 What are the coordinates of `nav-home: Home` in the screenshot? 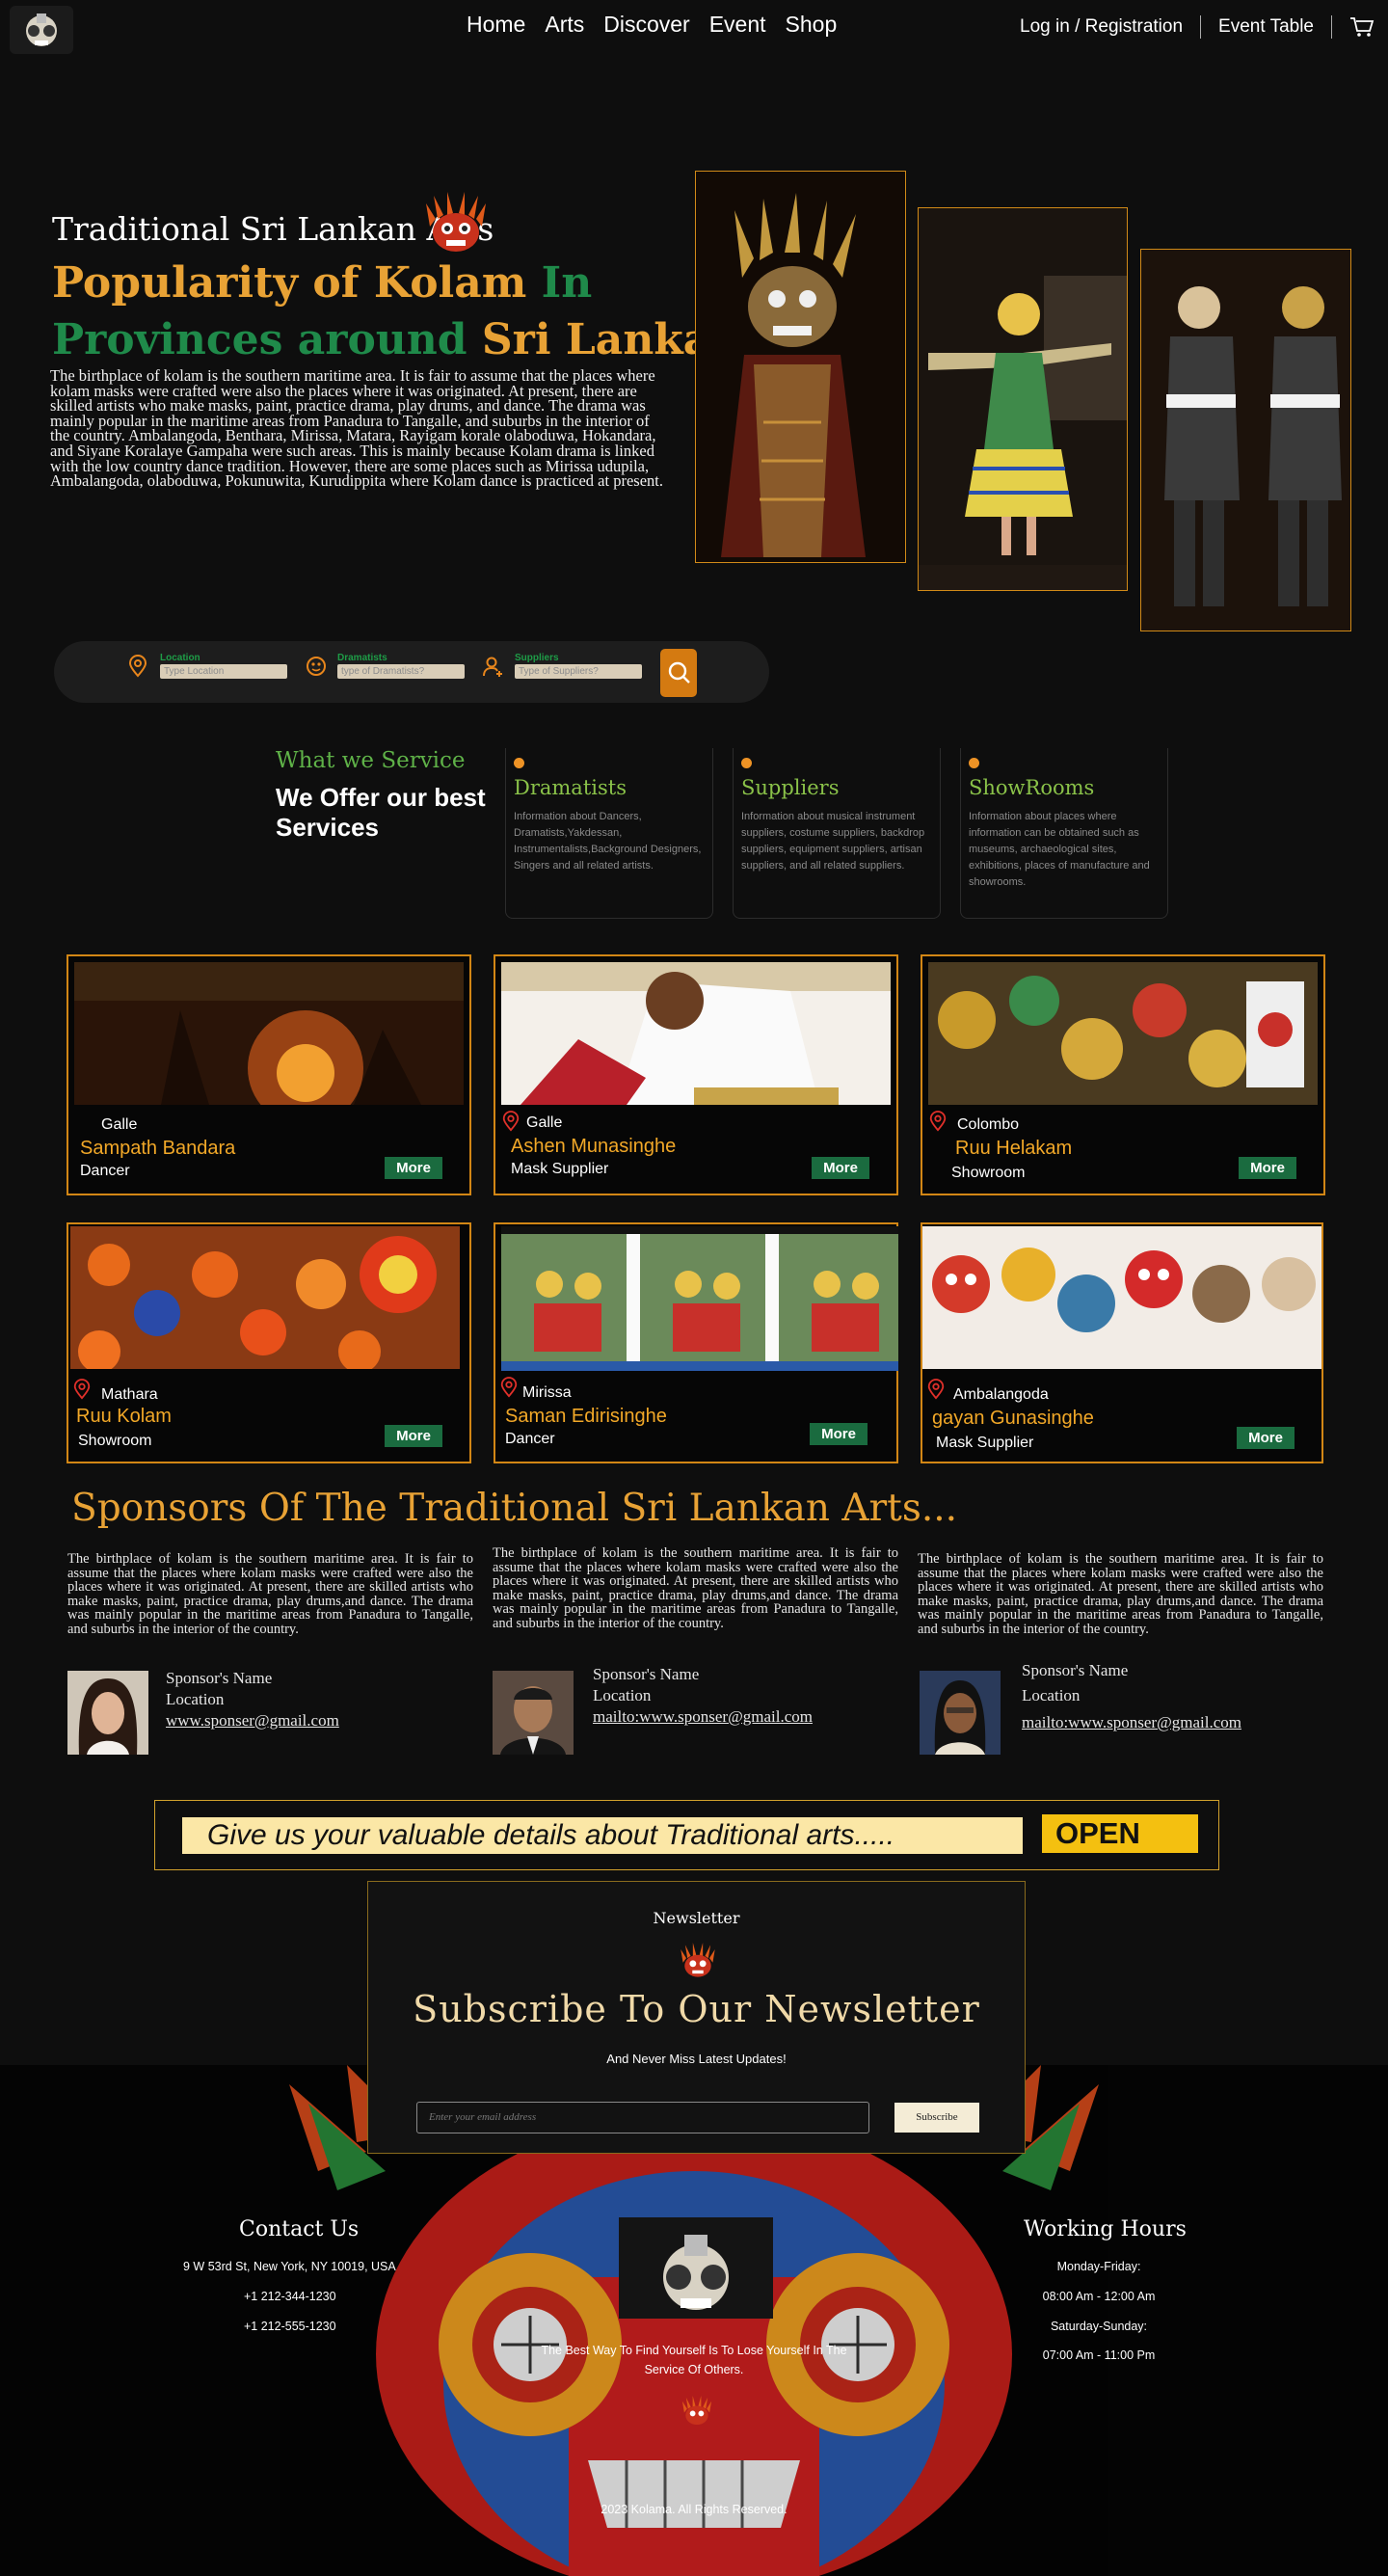 It's located at (496, 25).